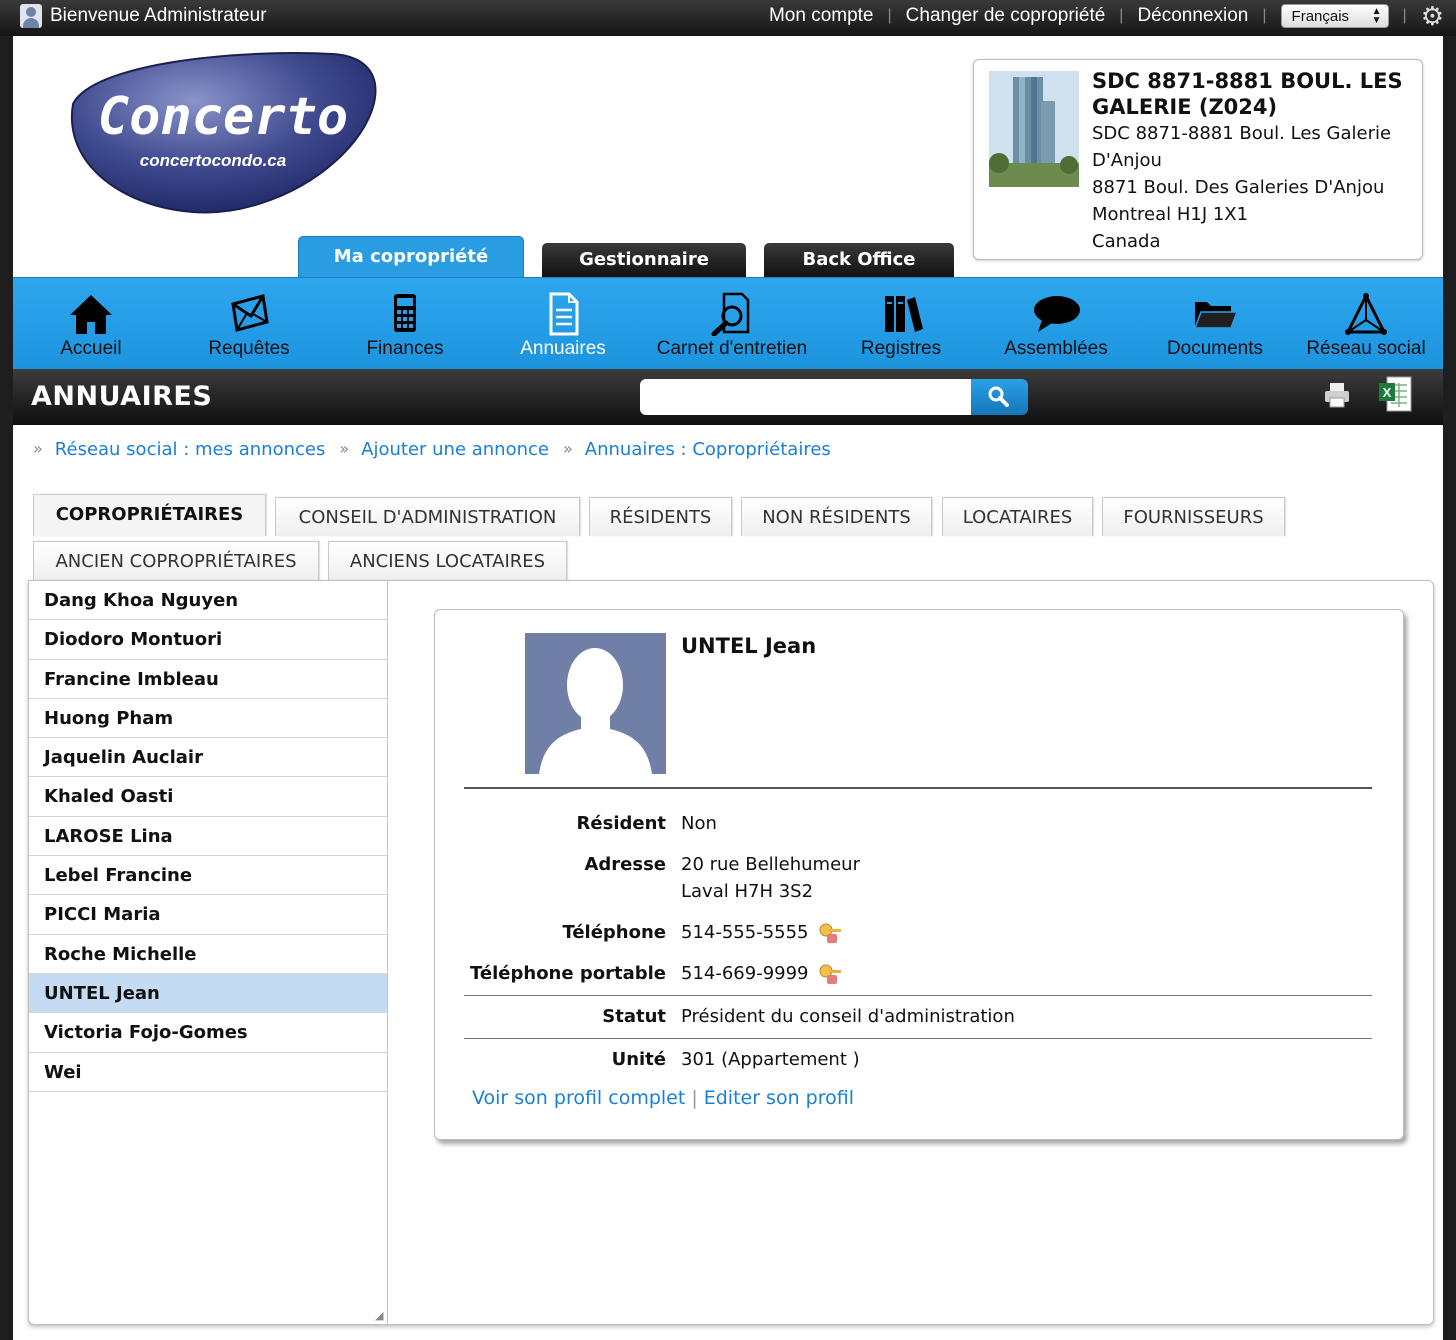  I want to click on concerto-logo: Concerto concertocondo.ca, so click(218, 129).